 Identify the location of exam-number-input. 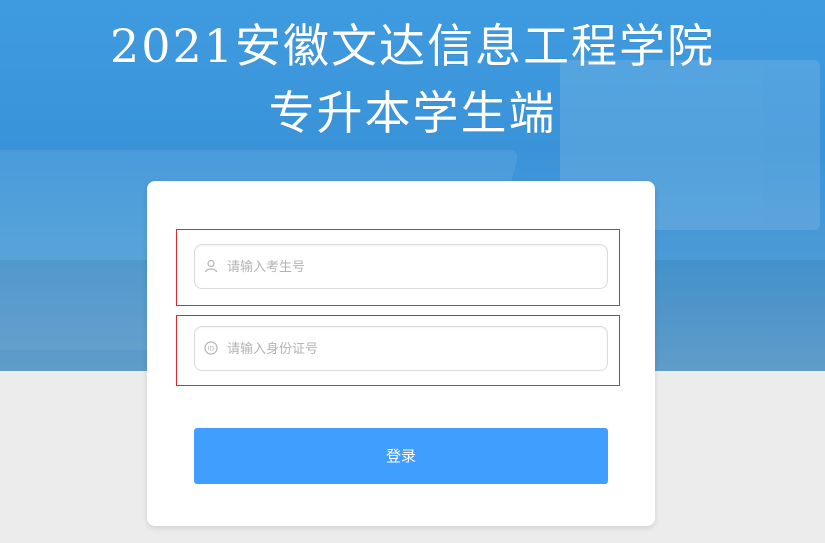
(412, 267).